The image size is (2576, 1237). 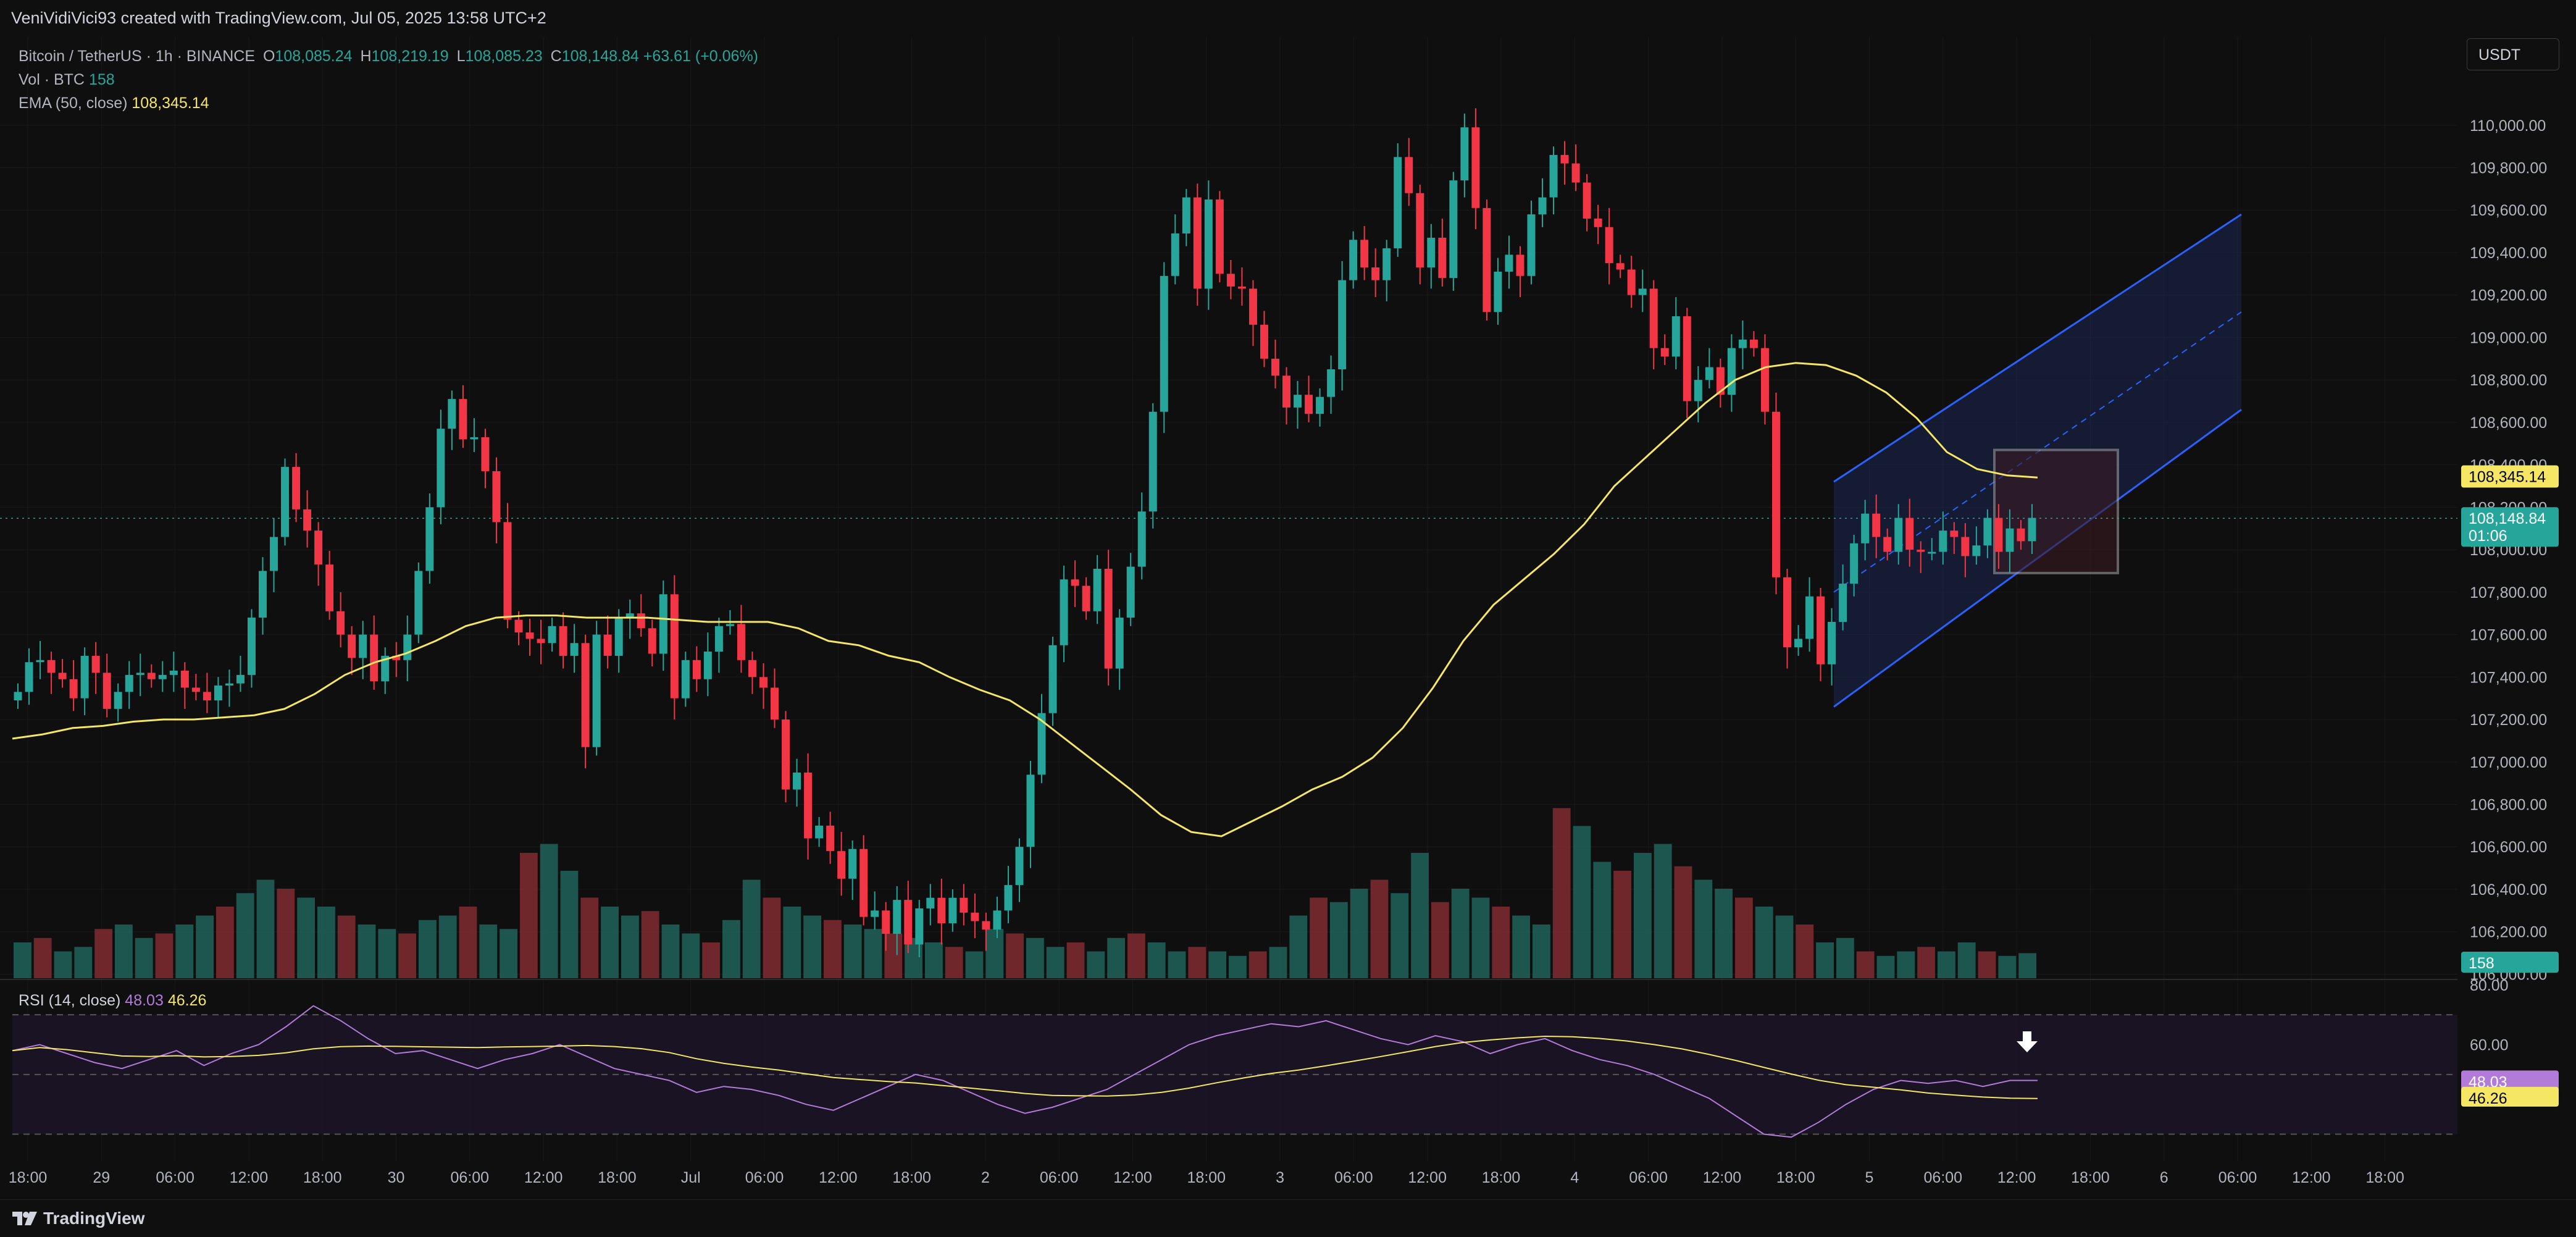 I want to click on ema-price-badge-text: 108,345.14, so click(x=2507, y=477).